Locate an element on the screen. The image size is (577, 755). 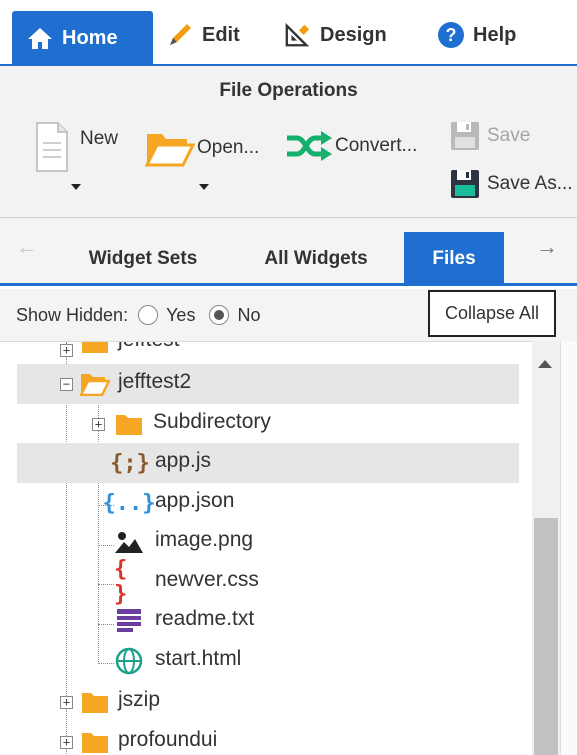
tree-item-label: jszip is located at coordinates (139, 699).